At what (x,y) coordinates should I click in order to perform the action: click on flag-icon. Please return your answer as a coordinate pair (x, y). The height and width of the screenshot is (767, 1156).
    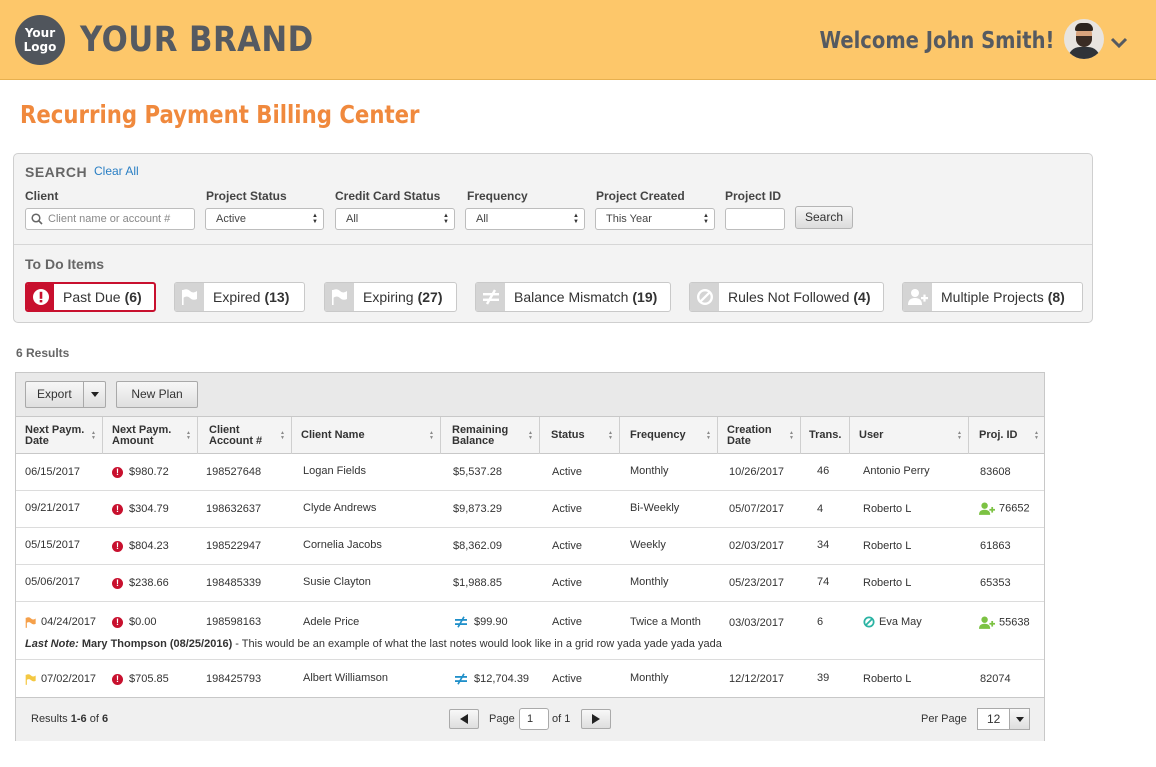
    Looking at the image, I should click on (189, 297).